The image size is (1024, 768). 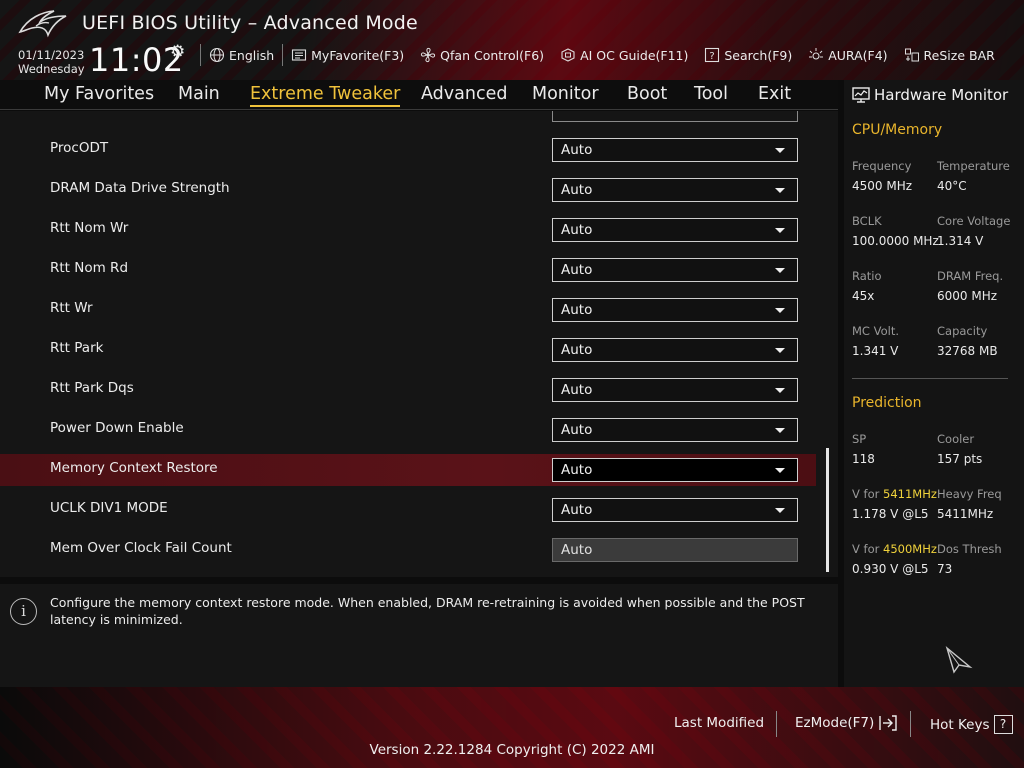 I want to click on frequency-value: 4500 MHz, so click(x=882, y=186).